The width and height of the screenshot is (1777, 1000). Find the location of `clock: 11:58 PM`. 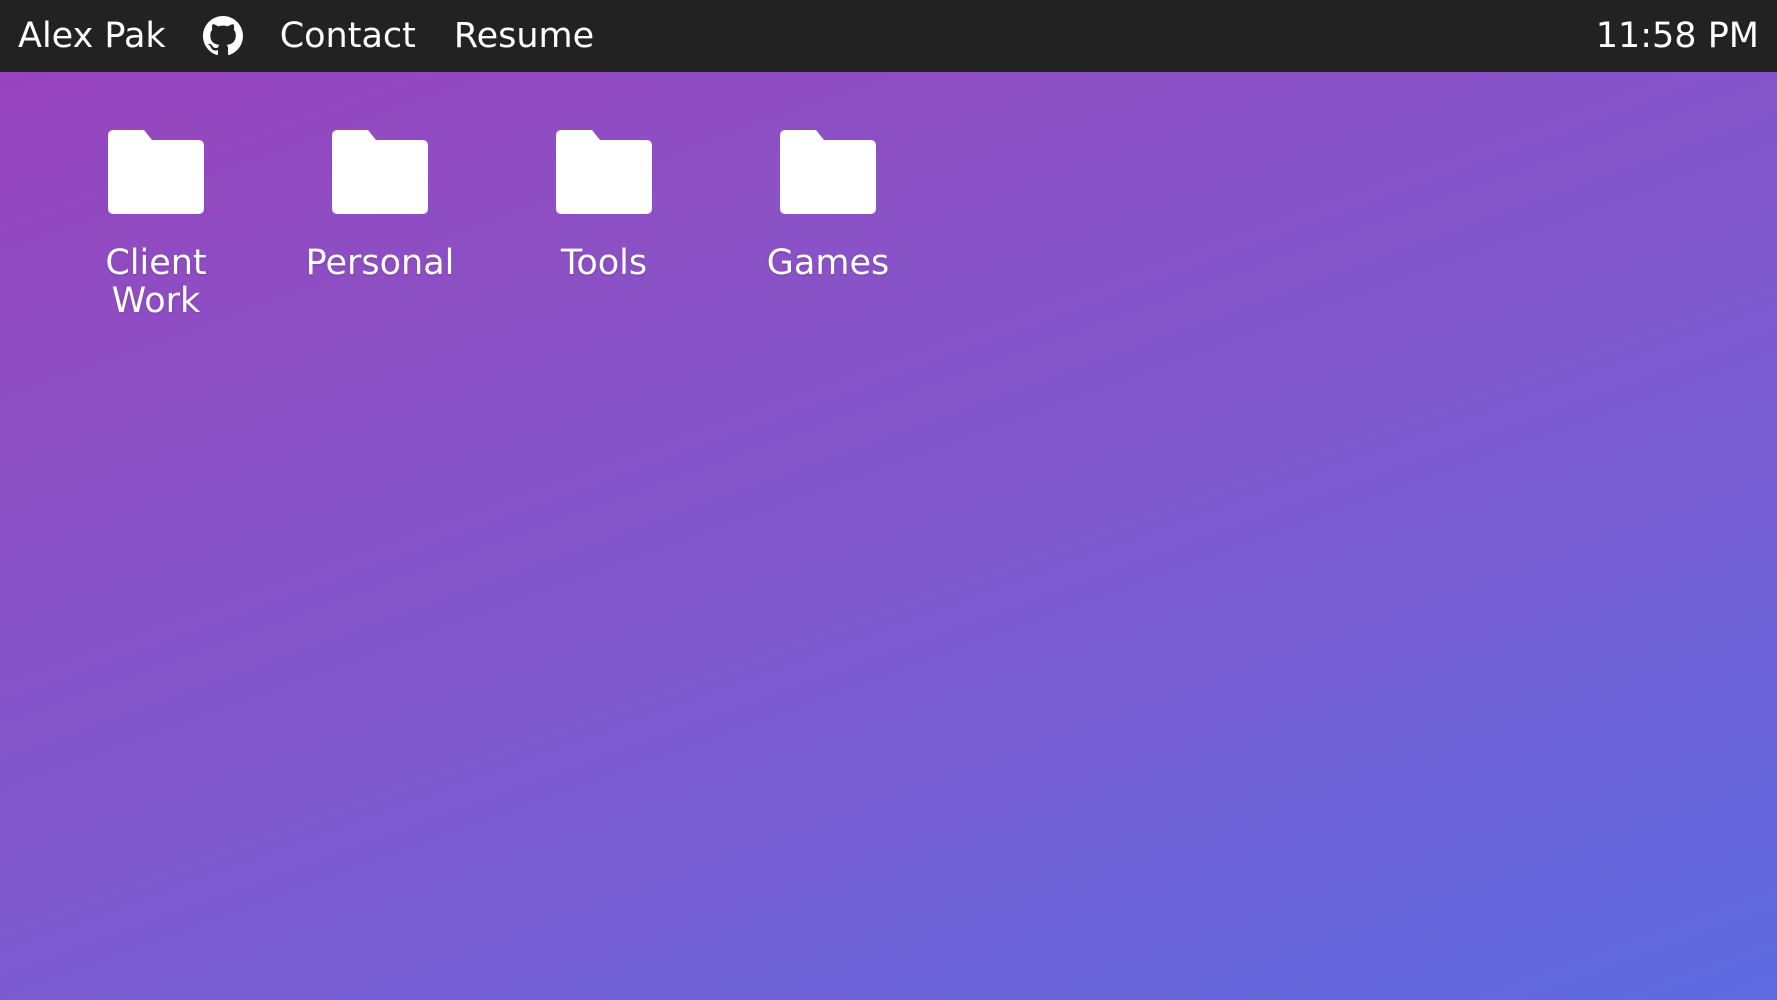

clock: 11:58 PM is located at coordinates (1677, 36).